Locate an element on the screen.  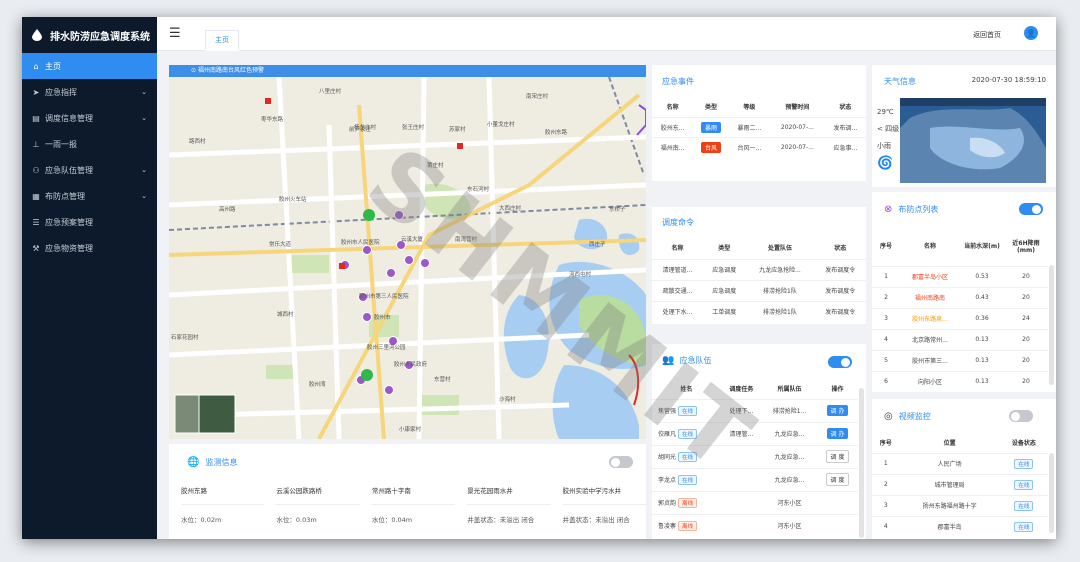
video-location: 郡富半岛 is located at coordinates (949, 526).